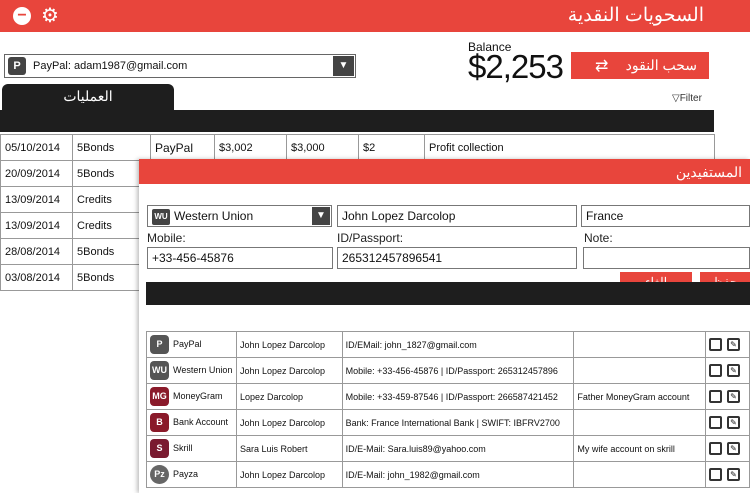 The height and width of the screenshot is (493, 750). What do you see at coordinates (240, 258) in the screenshot?
I see `mobile-field: +33-456-45876` at bounding box center [240, 258].